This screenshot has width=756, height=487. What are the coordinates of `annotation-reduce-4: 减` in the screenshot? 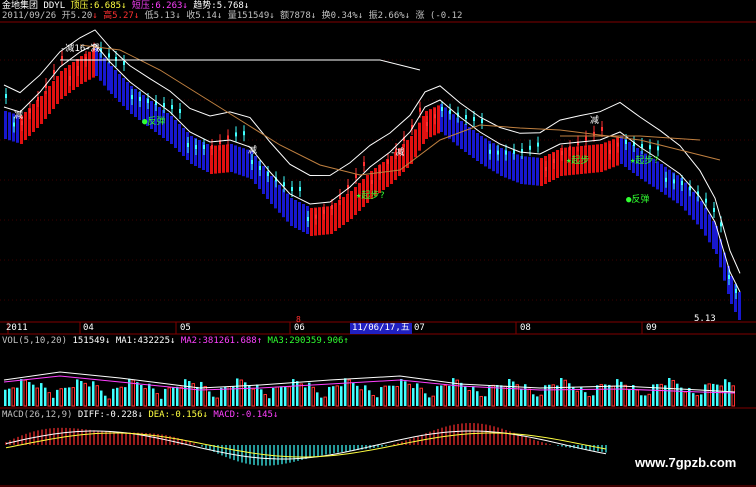 It's located at (19, 116).